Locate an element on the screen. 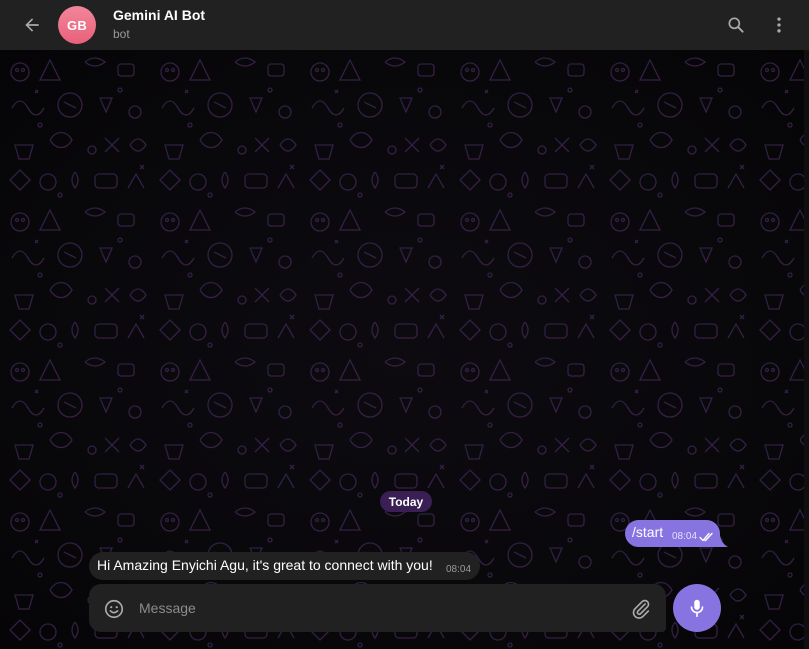  paperclip-icon is located at coordinates (641, 609).